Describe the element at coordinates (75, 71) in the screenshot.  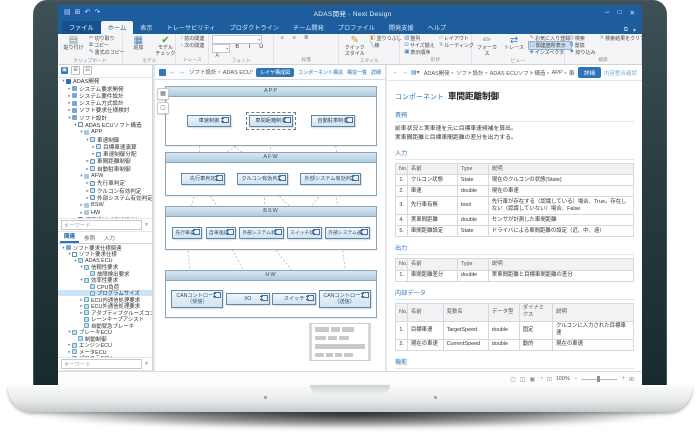
I see `expand-all-icon: ⊞` at that location.